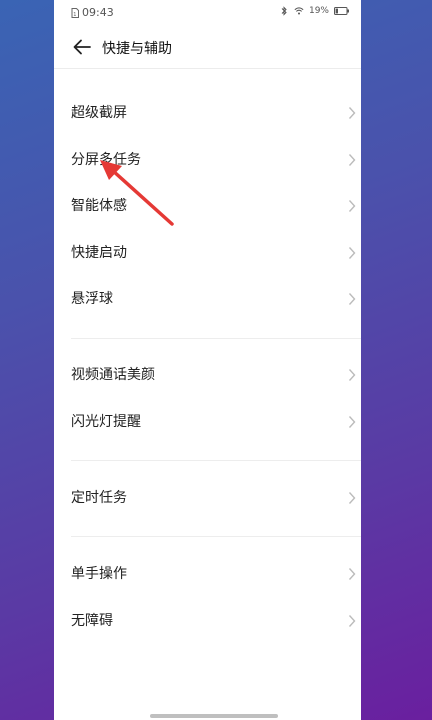 The width and height of the screenshot is (432, 720). What do you see at coordinates (92, 299) in the screenshot?
I see `menu-item-label: 悬浮球` at bounding box center [92, 299].